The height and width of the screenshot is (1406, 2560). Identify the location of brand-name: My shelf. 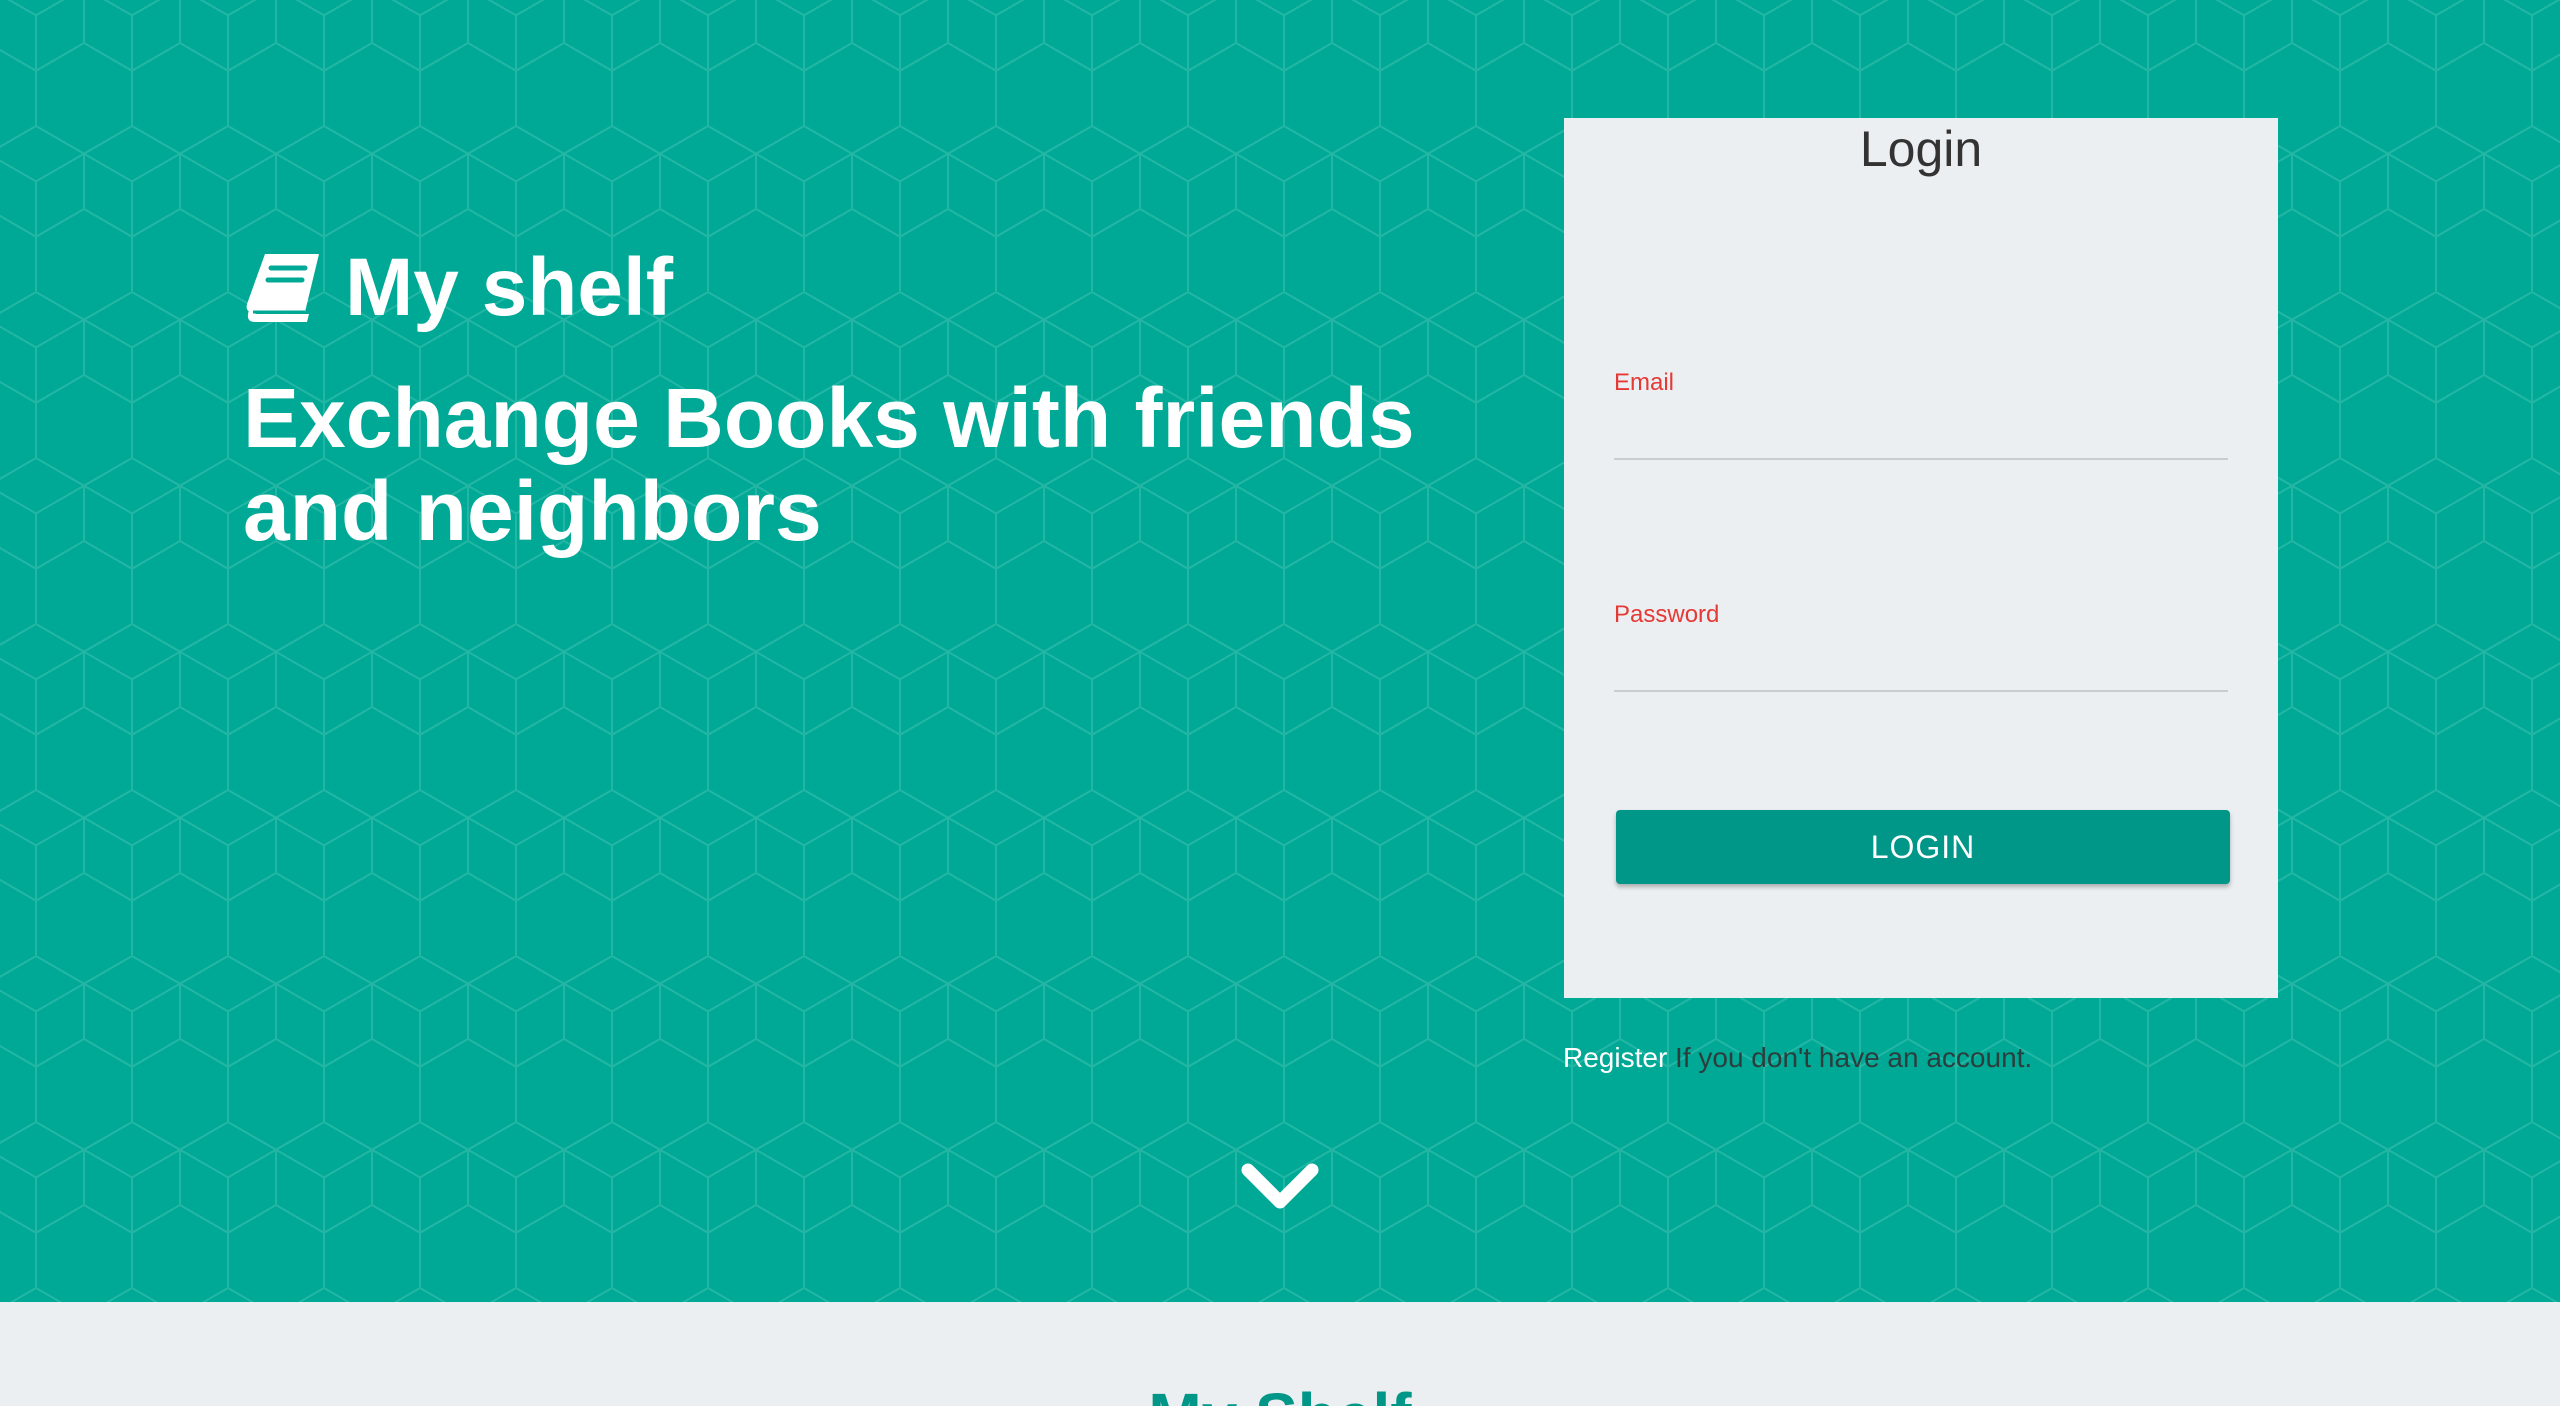
(509, 287).